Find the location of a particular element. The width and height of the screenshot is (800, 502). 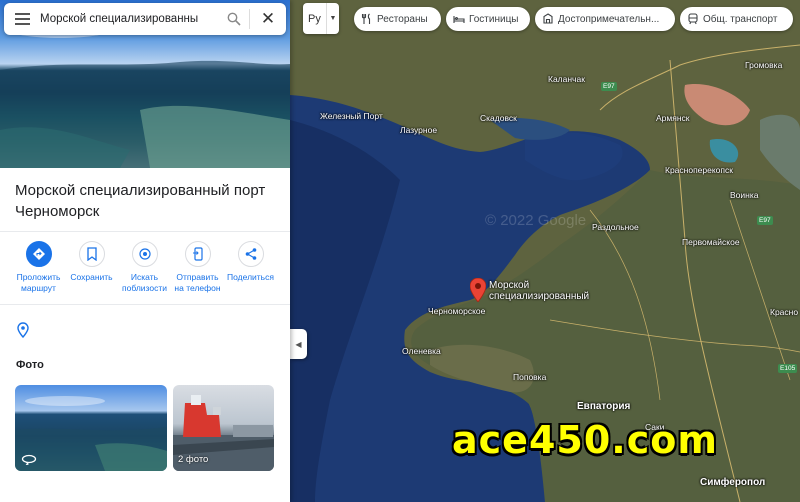

share-icon is located at coordinates (250, 254).